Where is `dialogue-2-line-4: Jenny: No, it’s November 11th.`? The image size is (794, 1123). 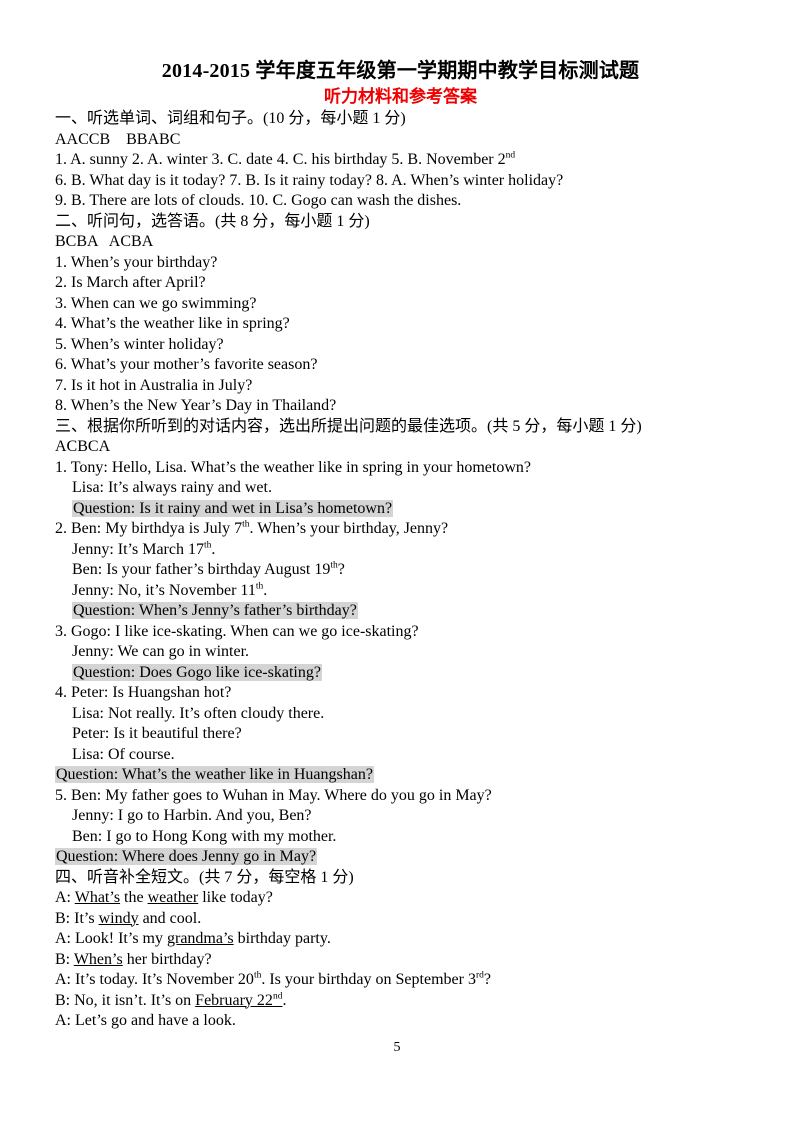
dialogue-2-line-4: Jenny: No, it’s November 11th. is located at coordinates (400, 591).